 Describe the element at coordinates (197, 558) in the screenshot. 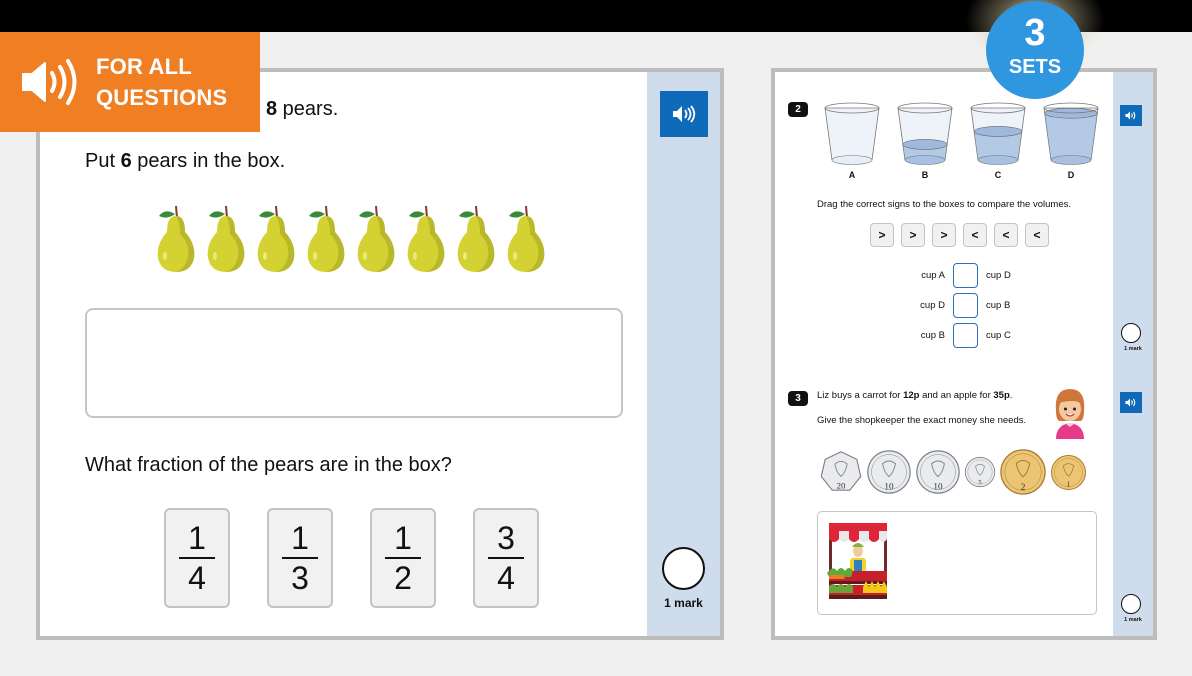

I see `fraction-option-1-4: 1 4` at that location.